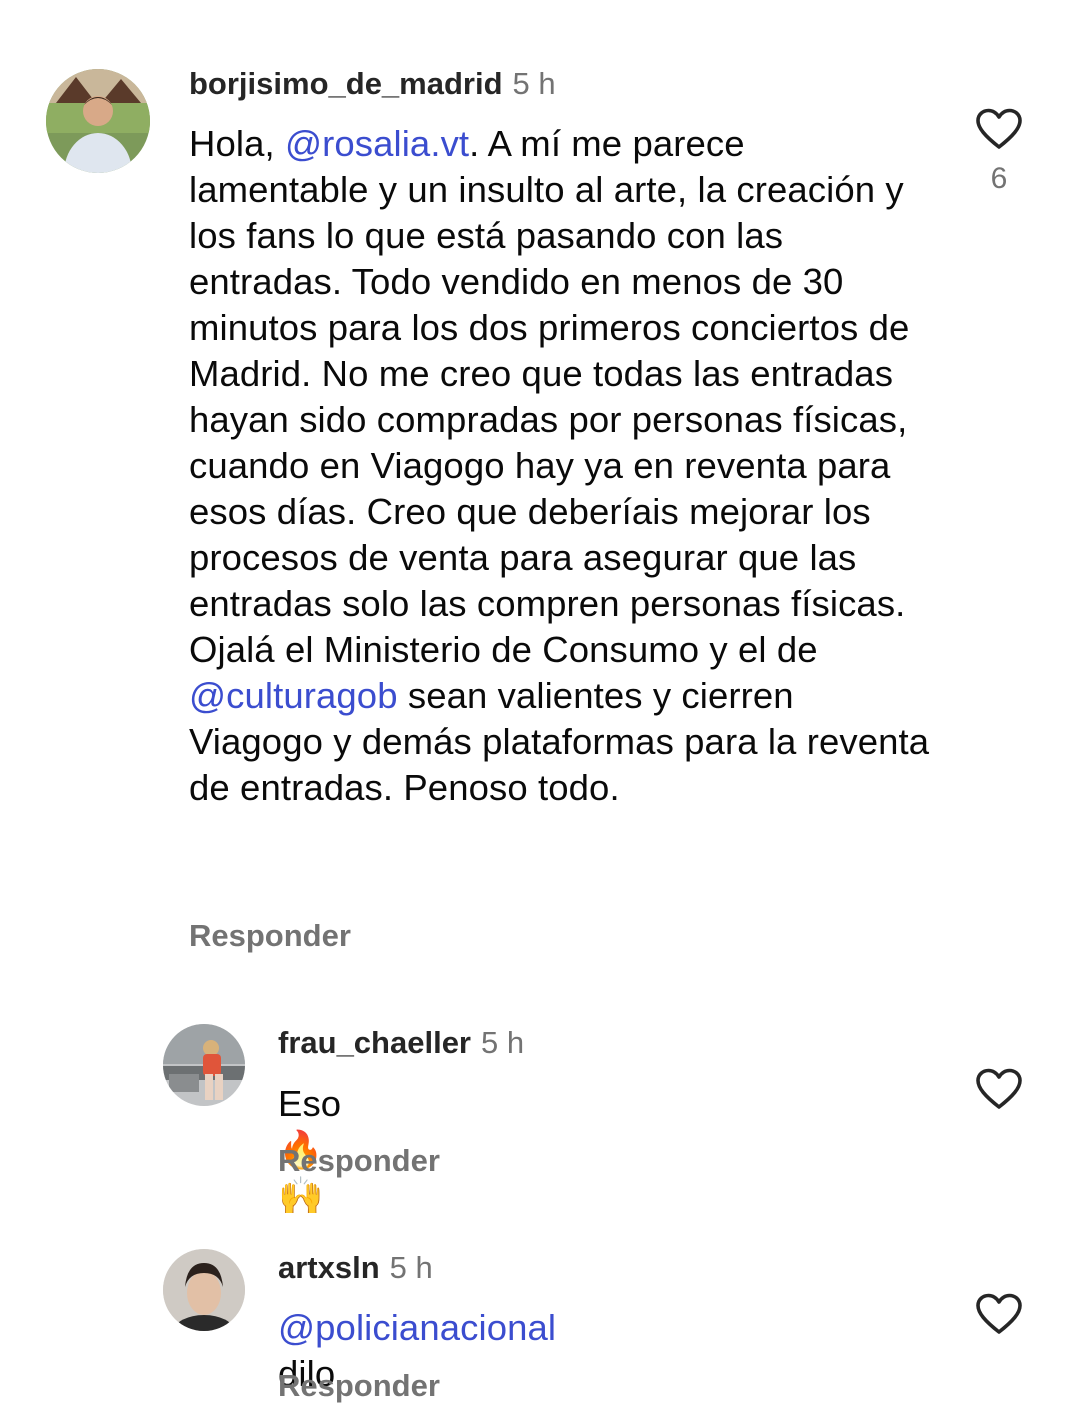 The image size is (1080, 1416). What do you see at coordinates (346, 83) in the screenshot?
I see `username: borjisimo_de_madrid` at bounding box center [346, 83].